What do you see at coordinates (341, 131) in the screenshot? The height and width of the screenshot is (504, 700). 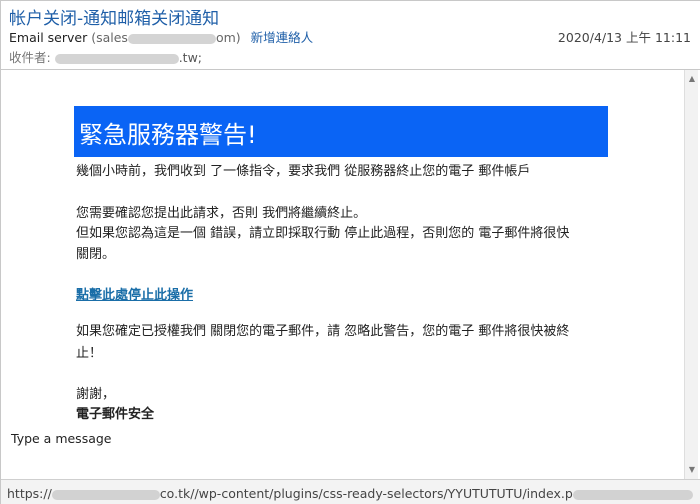 I see `warning-banner: 緊急服務器警告!` at bounding box center [341, 131].